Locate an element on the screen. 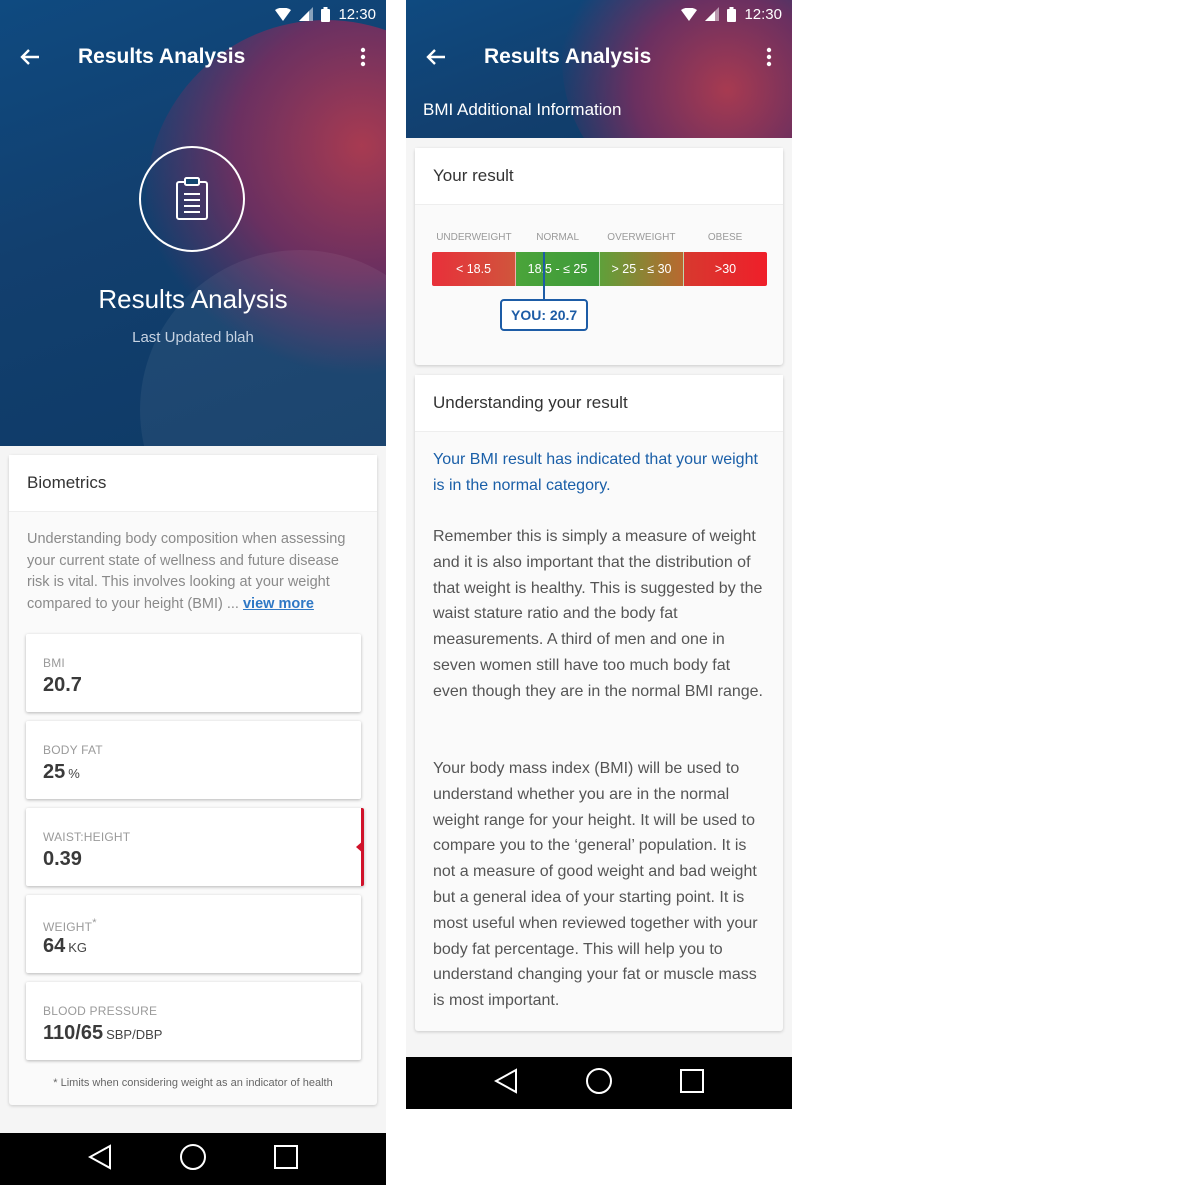 This screenshot has height=1185, width=1200. hero-title: Results Analysis is located at coordinates (193, 299).